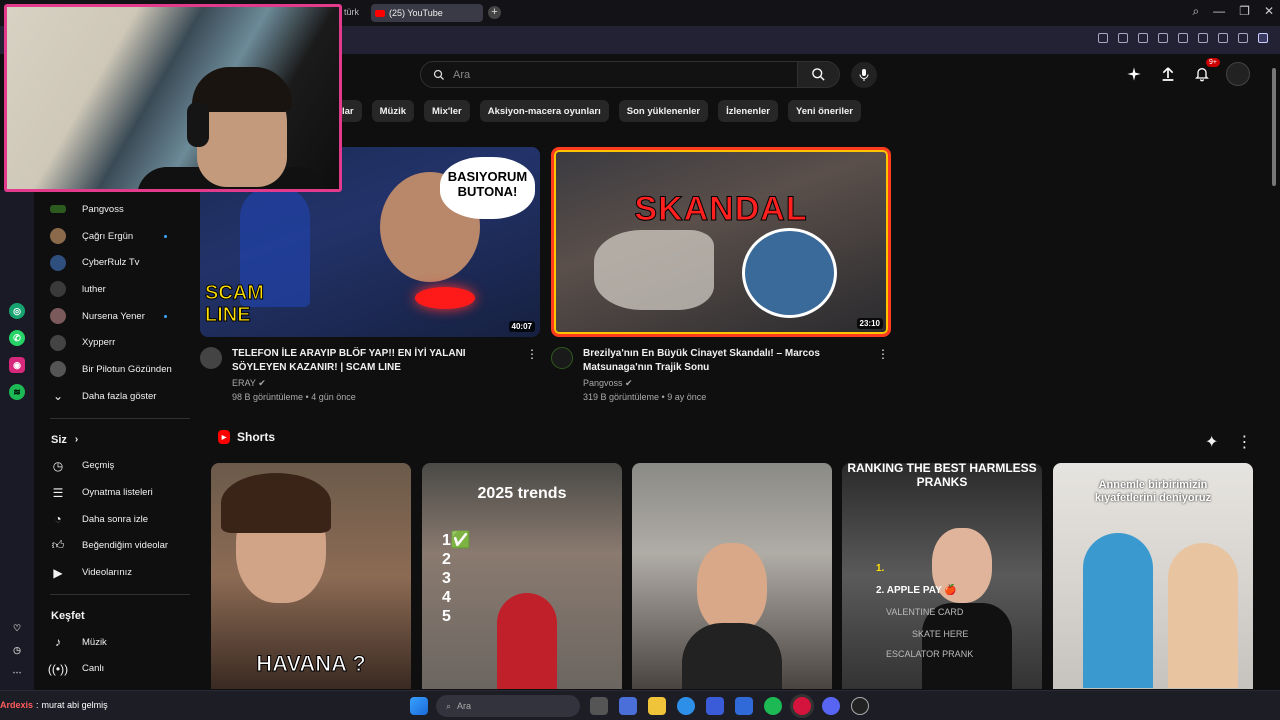 The width and height of the screenshot is (1280, 720). Describe the element at coordinates (1163, 38) in the screenshot. I see `play-icon` at that location.